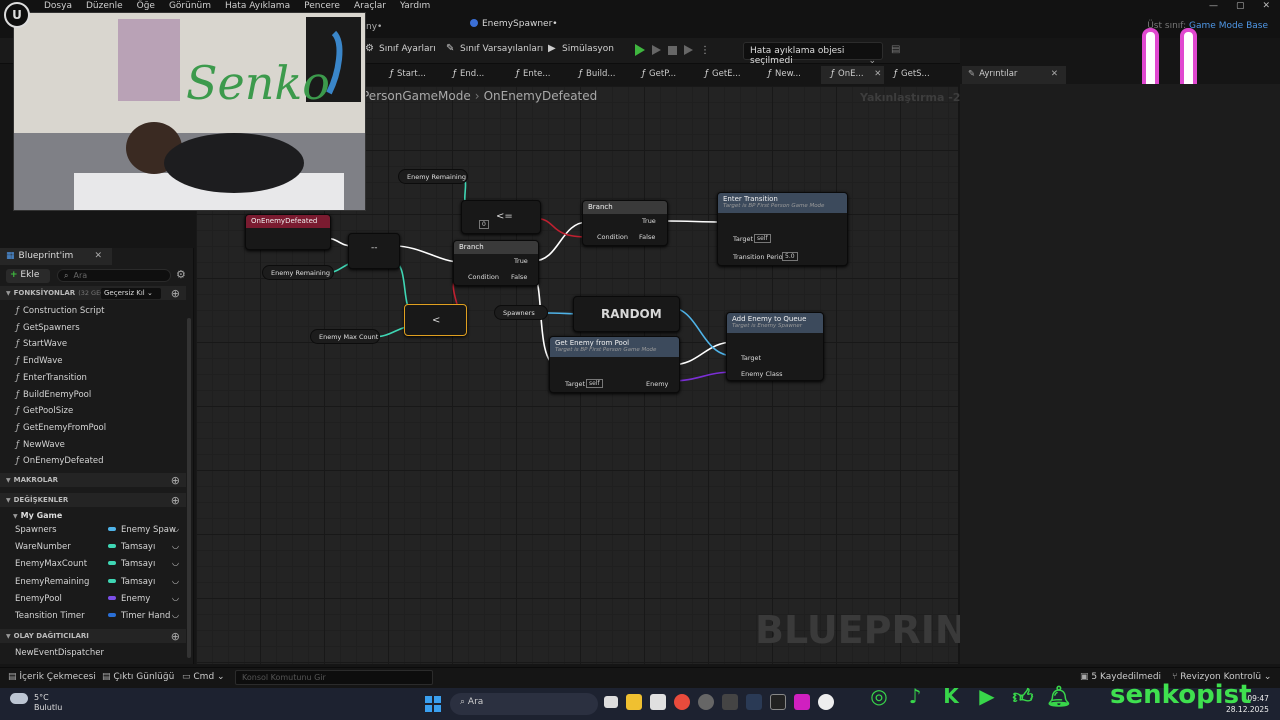 The image size is (1280, 720). I want to click on event-node: OnEnemyDefeated, so click(288, 232).